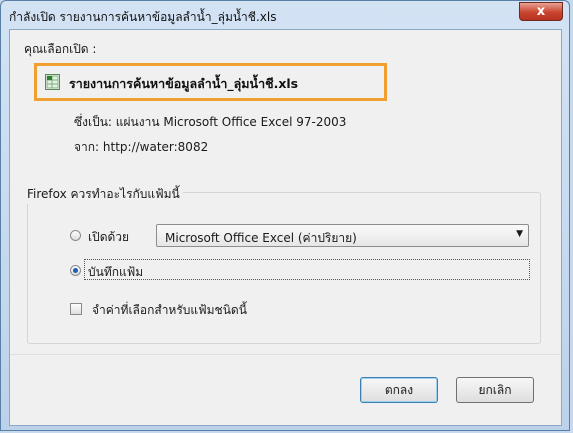 The width and height of the screenshot is (573, 433). I want to click on you-chose-label: คุณเลือกเปิด :, so click(60, 49).